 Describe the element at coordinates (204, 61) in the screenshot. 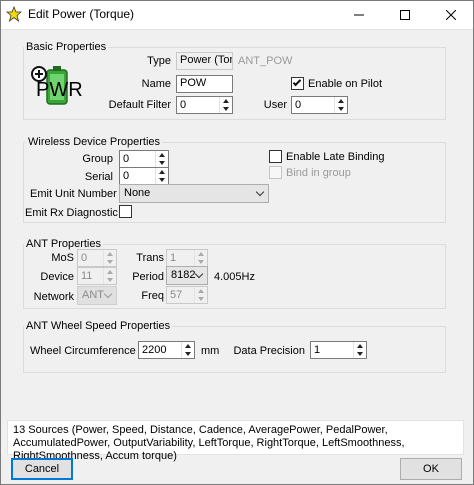

I see `type-field: Power (Torqu` at that location.